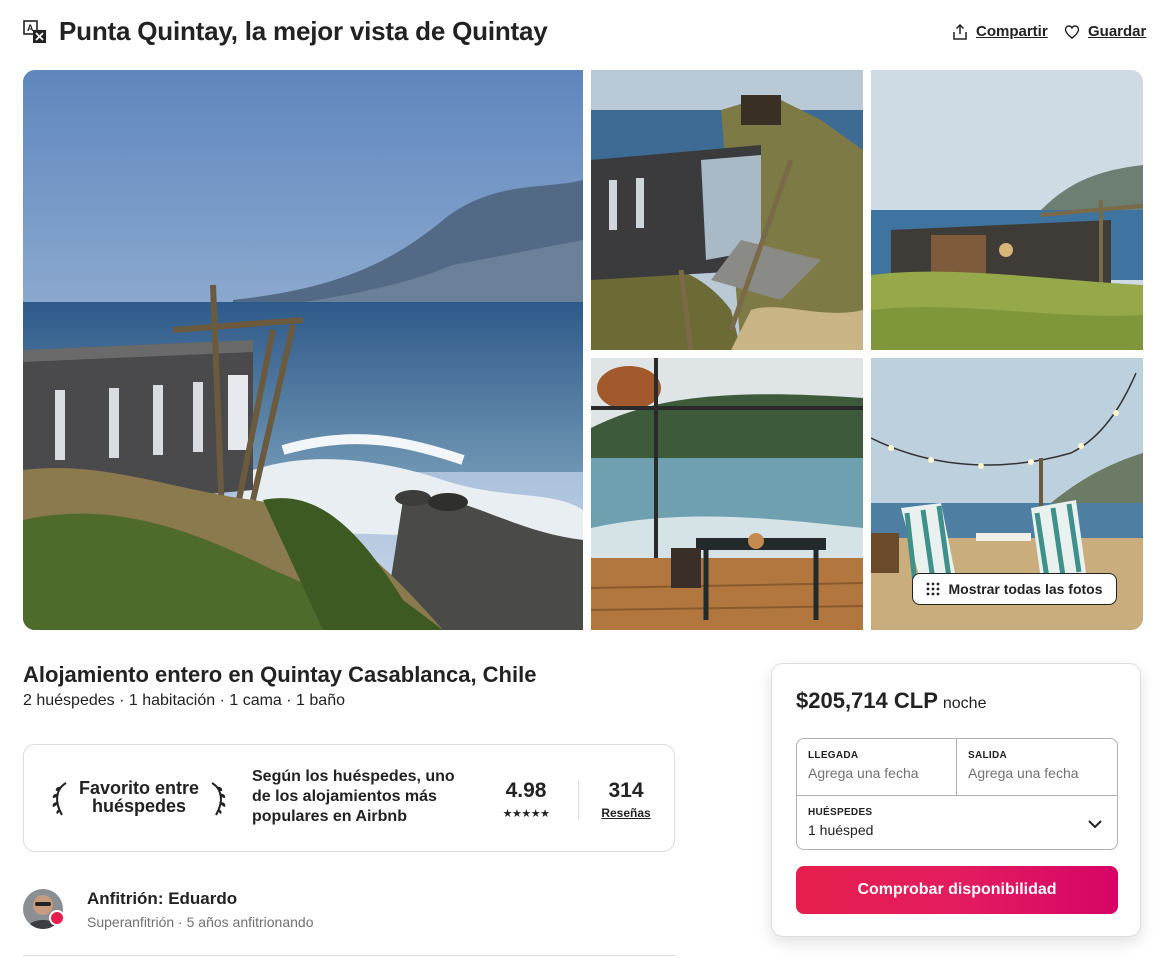 The width and height of the screenshot is (1165, 958). I want to click on nightly-price: $205,714 CLP, so click(867, 700).